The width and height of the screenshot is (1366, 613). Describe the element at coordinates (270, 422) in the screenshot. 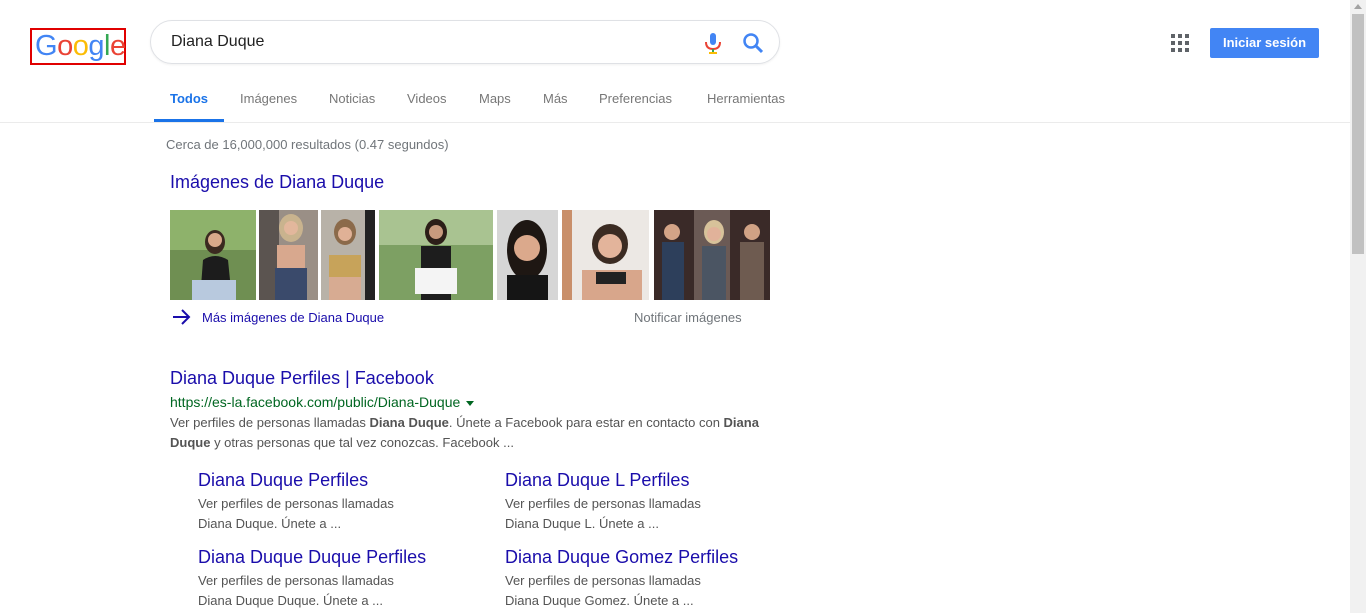

I see `snippet-text: Ver perfiles de personas llamadas` at that location.